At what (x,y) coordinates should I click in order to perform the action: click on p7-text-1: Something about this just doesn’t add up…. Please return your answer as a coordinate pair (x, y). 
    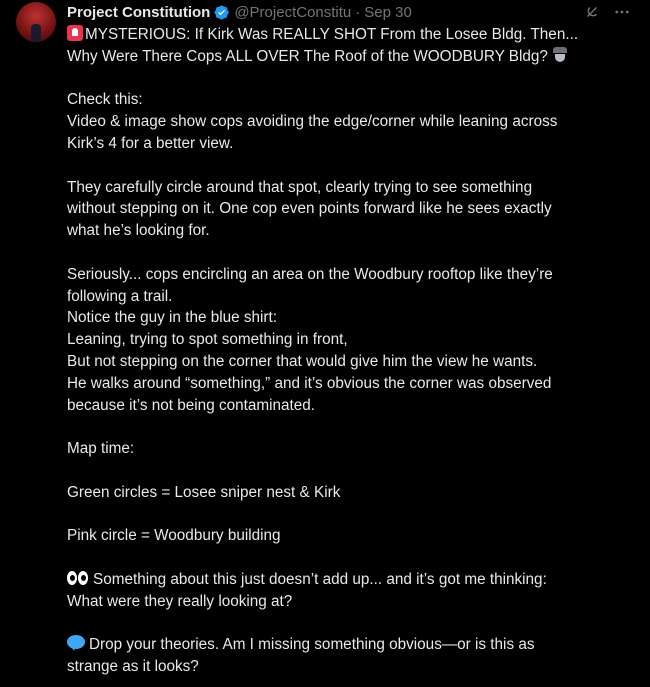
    Looking at the image, I should click on (320, 579).